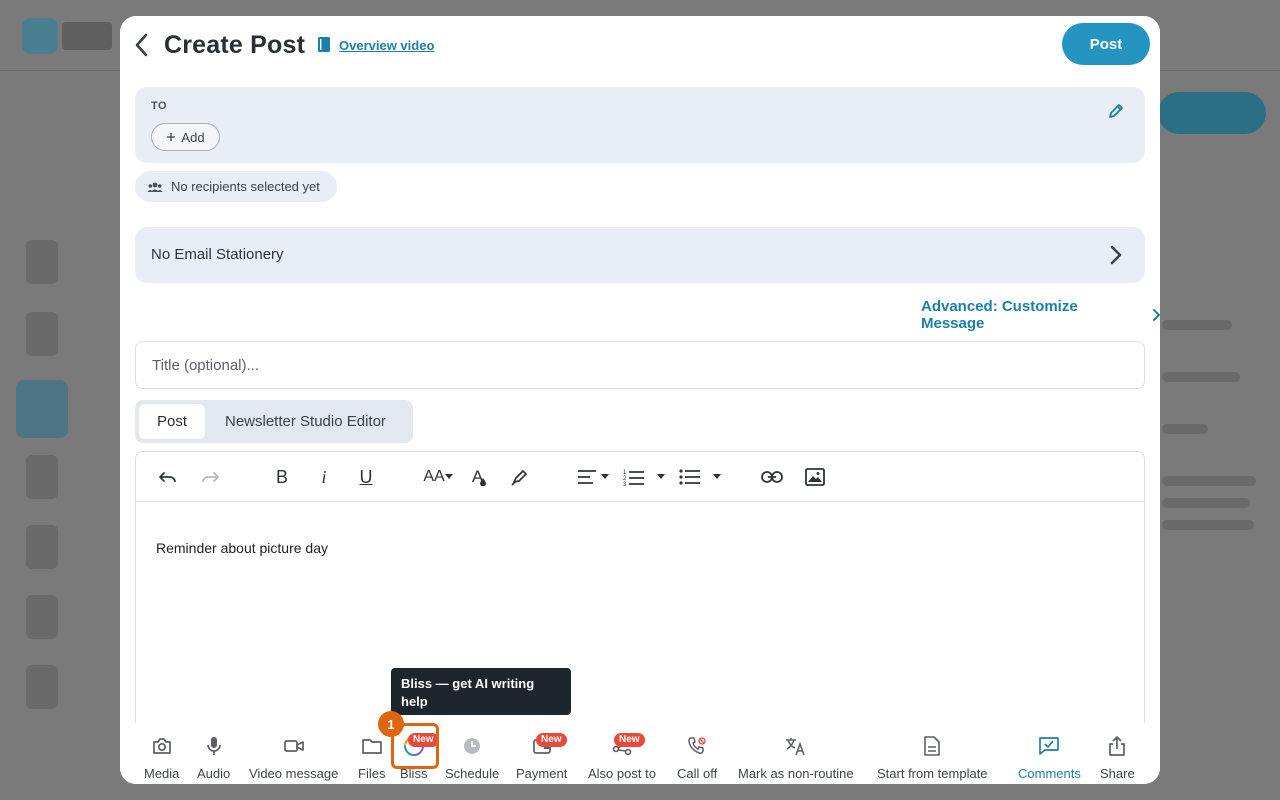  I want to click on recipients-panel: TO Add, so click(640, 125).